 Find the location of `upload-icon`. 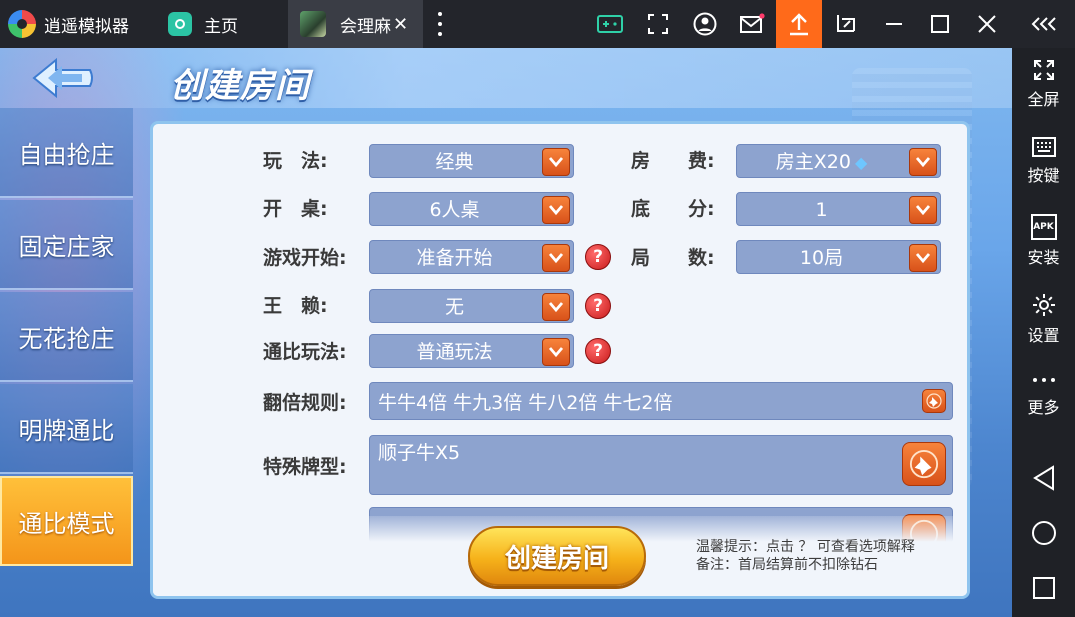

upload-icon is located at coordinates (799, 24).